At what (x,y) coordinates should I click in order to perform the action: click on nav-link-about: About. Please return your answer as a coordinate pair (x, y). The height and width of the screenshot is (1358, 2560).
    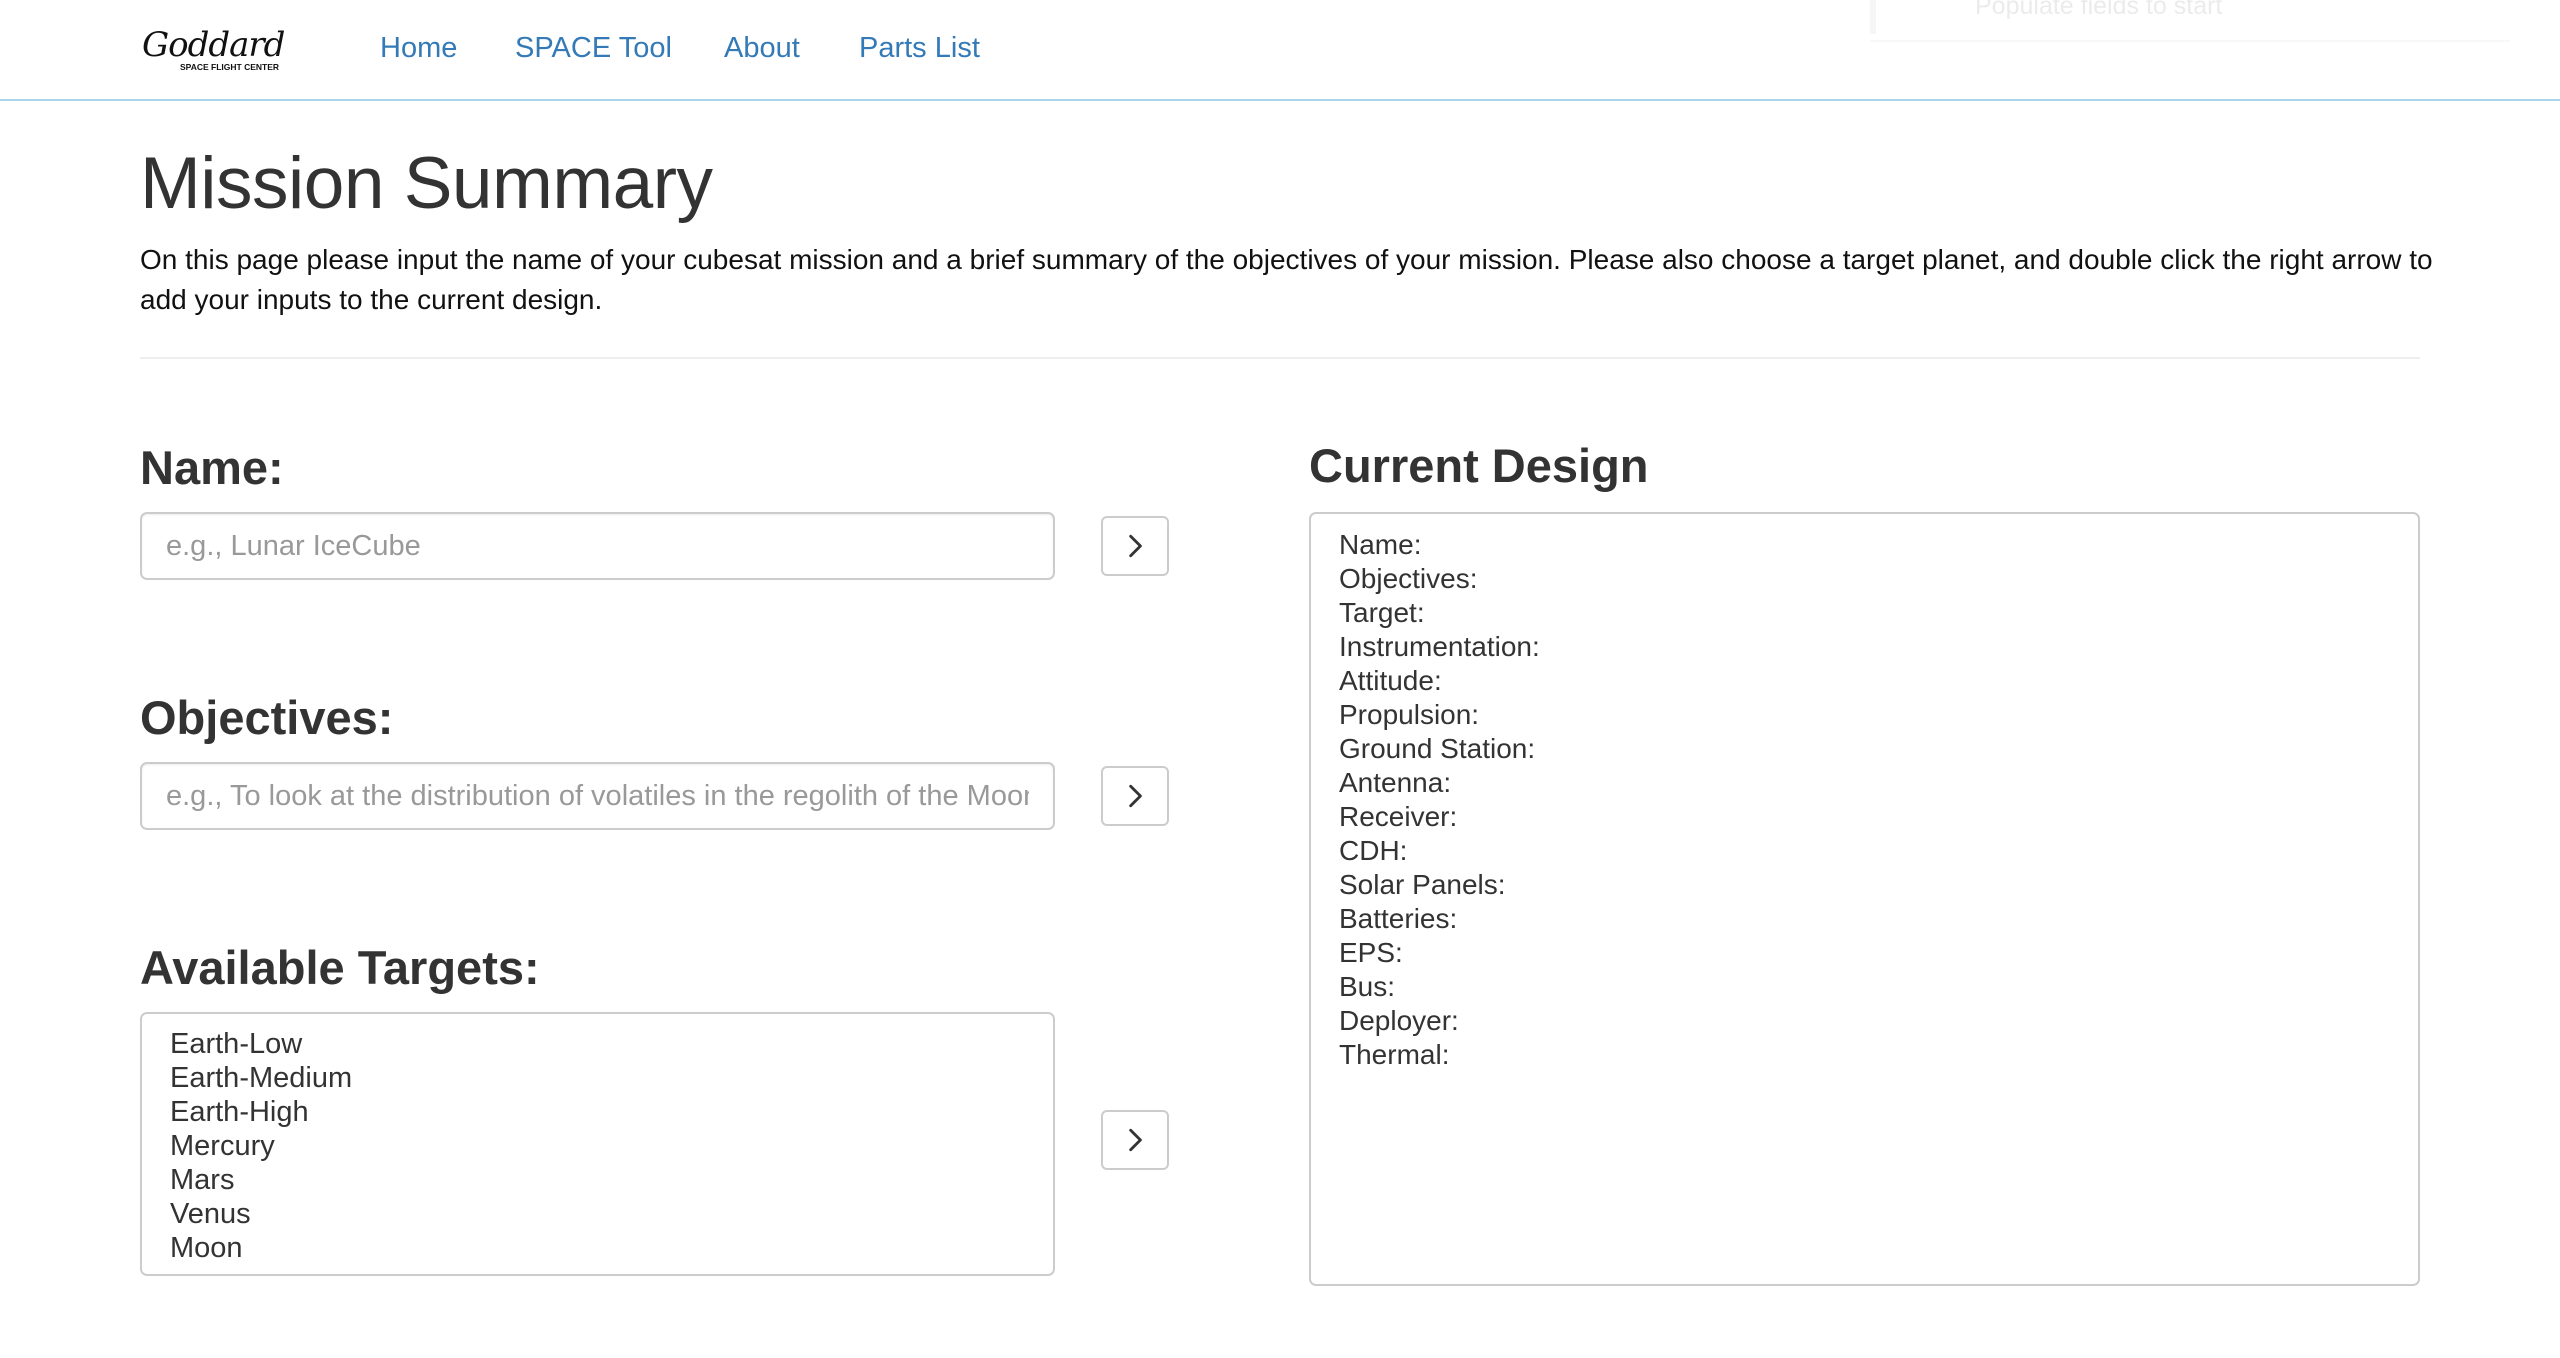
    Looking at the image, I should click on (762, 48).